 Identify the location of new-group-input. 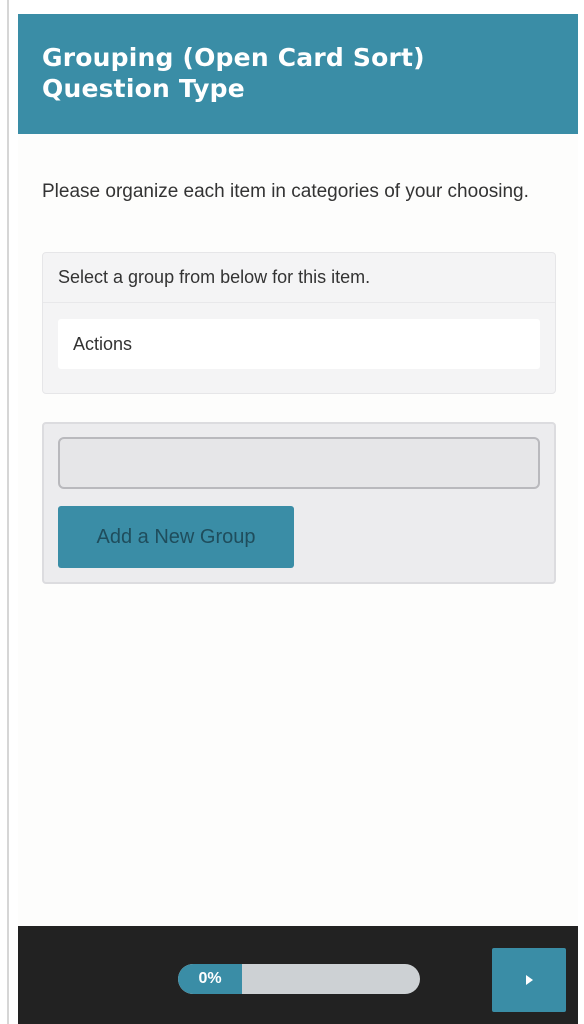
(299, 463).